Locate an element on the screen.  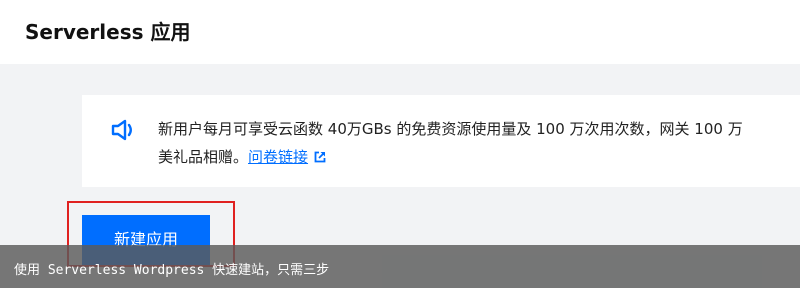
external-link-icon is located at coordinates (320, 153).